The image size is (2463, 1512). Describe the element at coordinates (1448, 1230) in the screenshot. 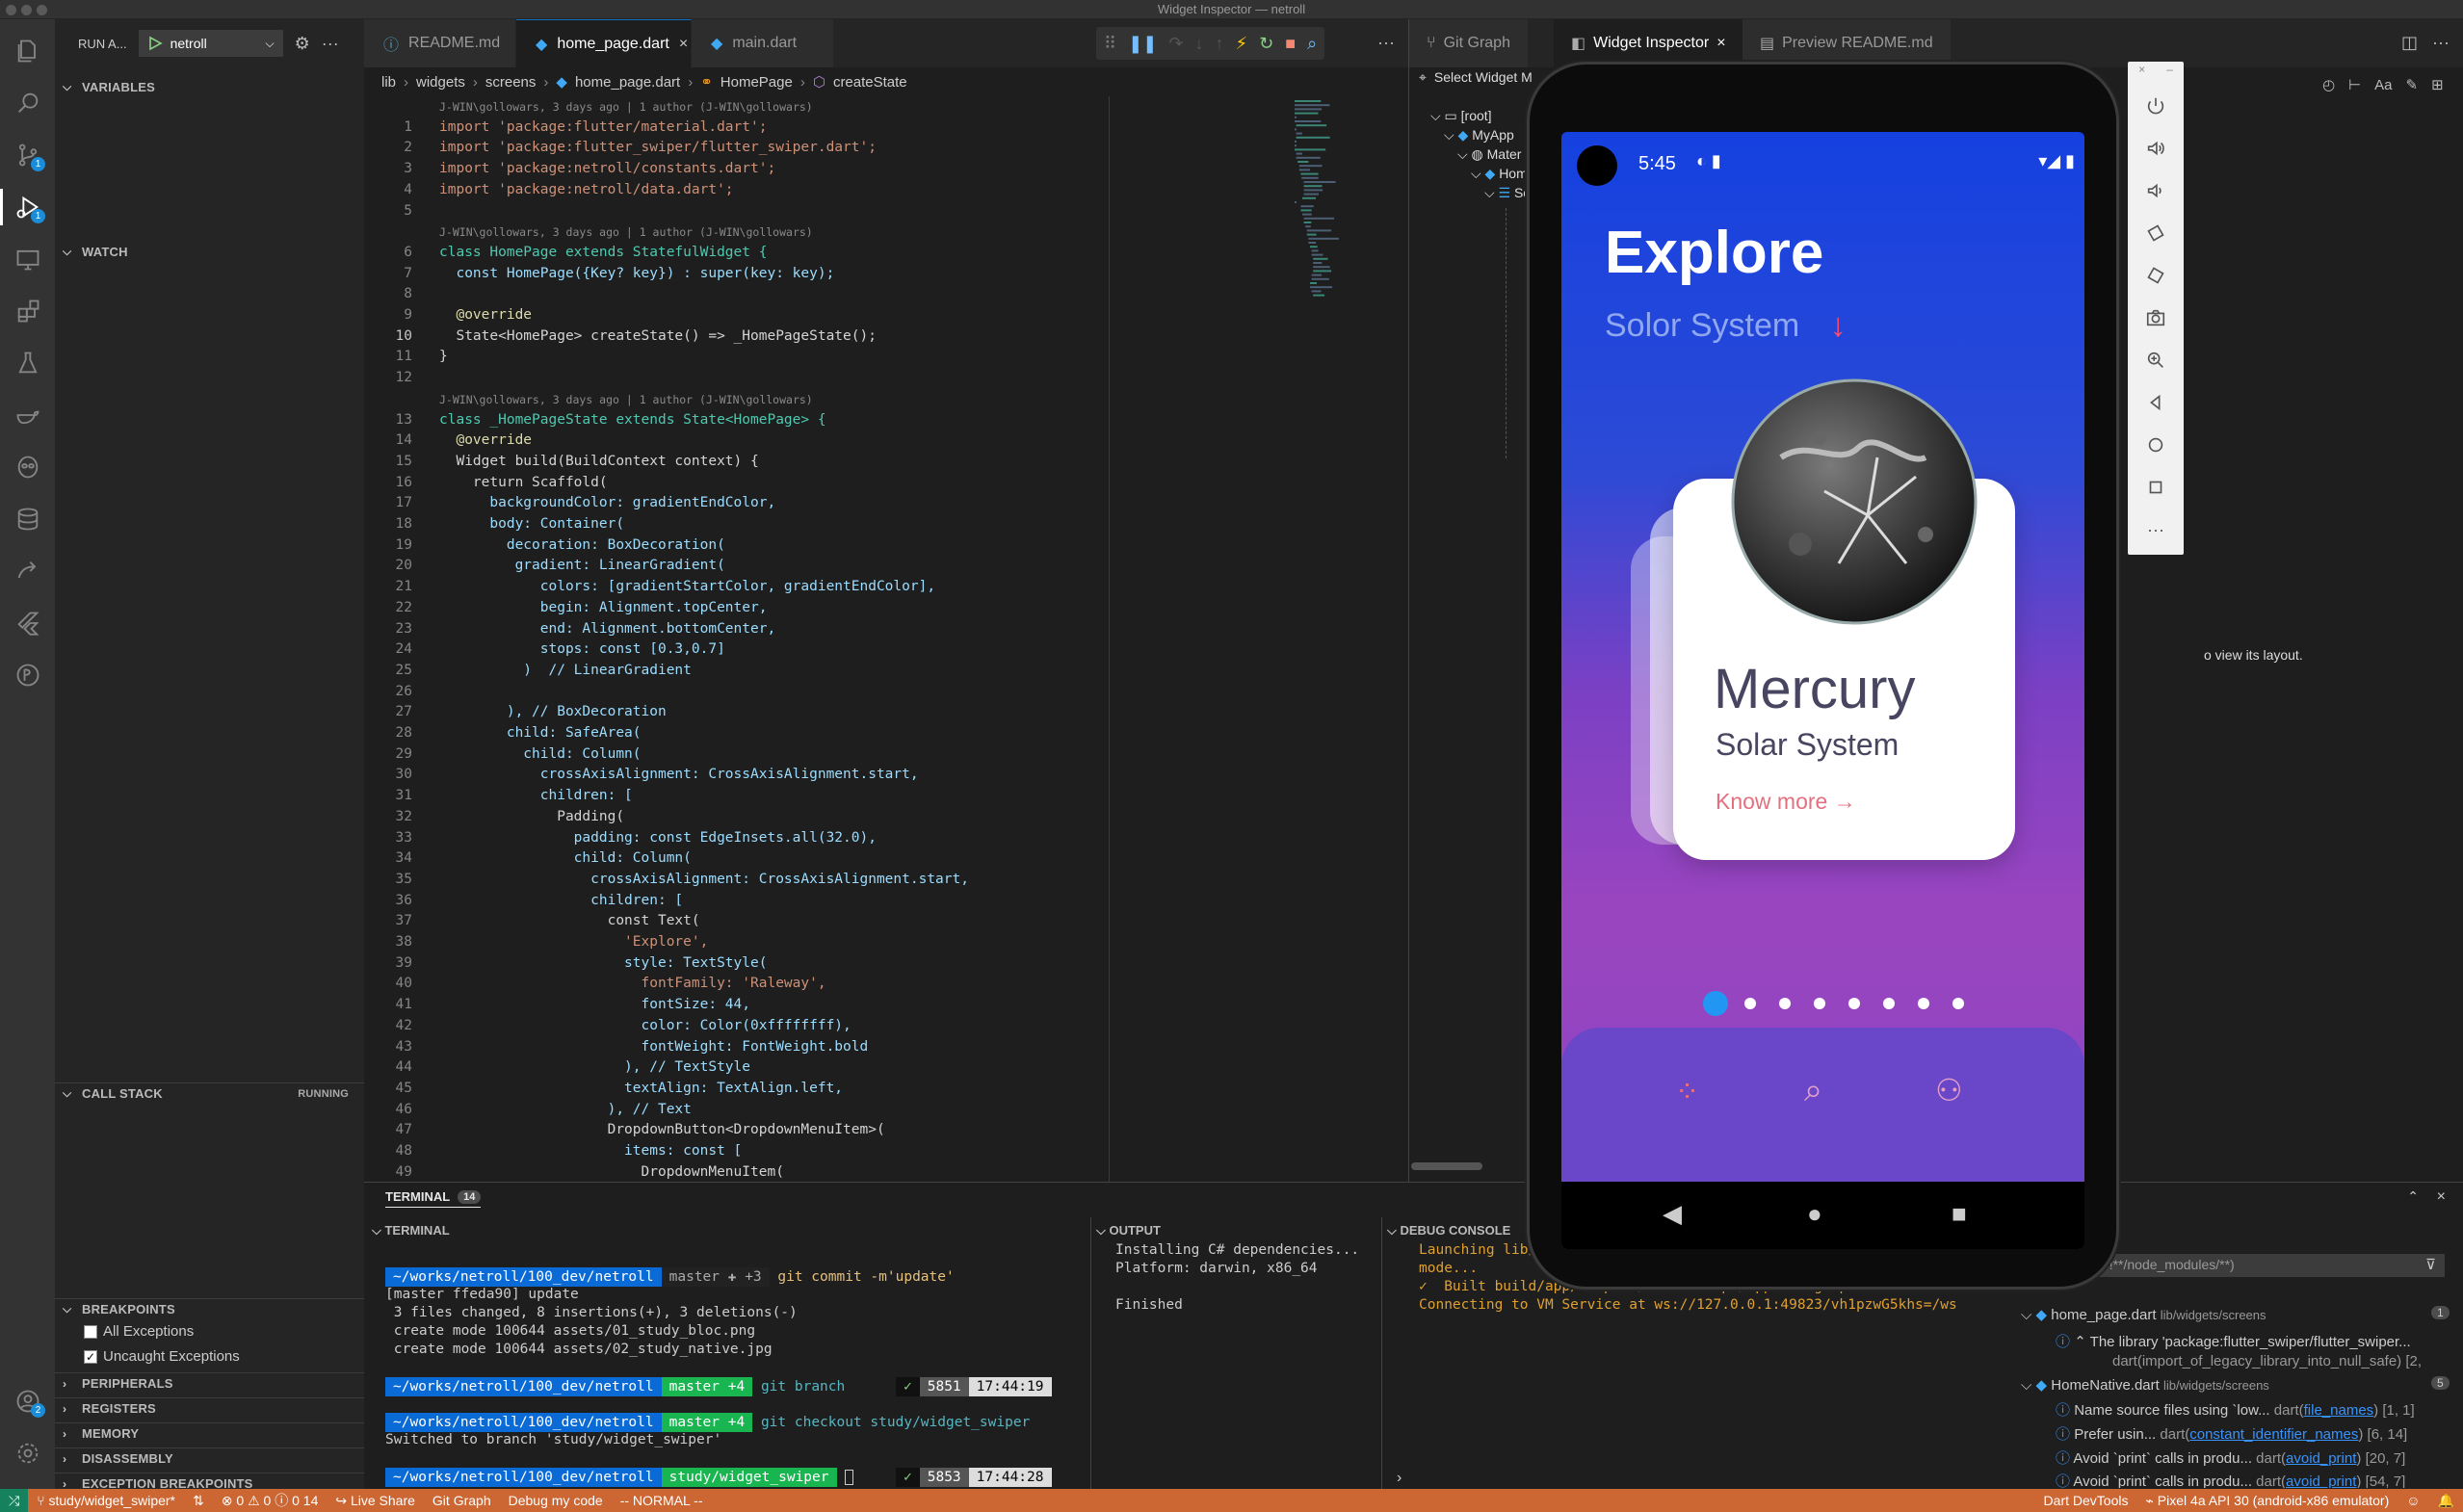

I see `debug-console-section-title: ⌵ DEBUG CONSOLE` at that location.